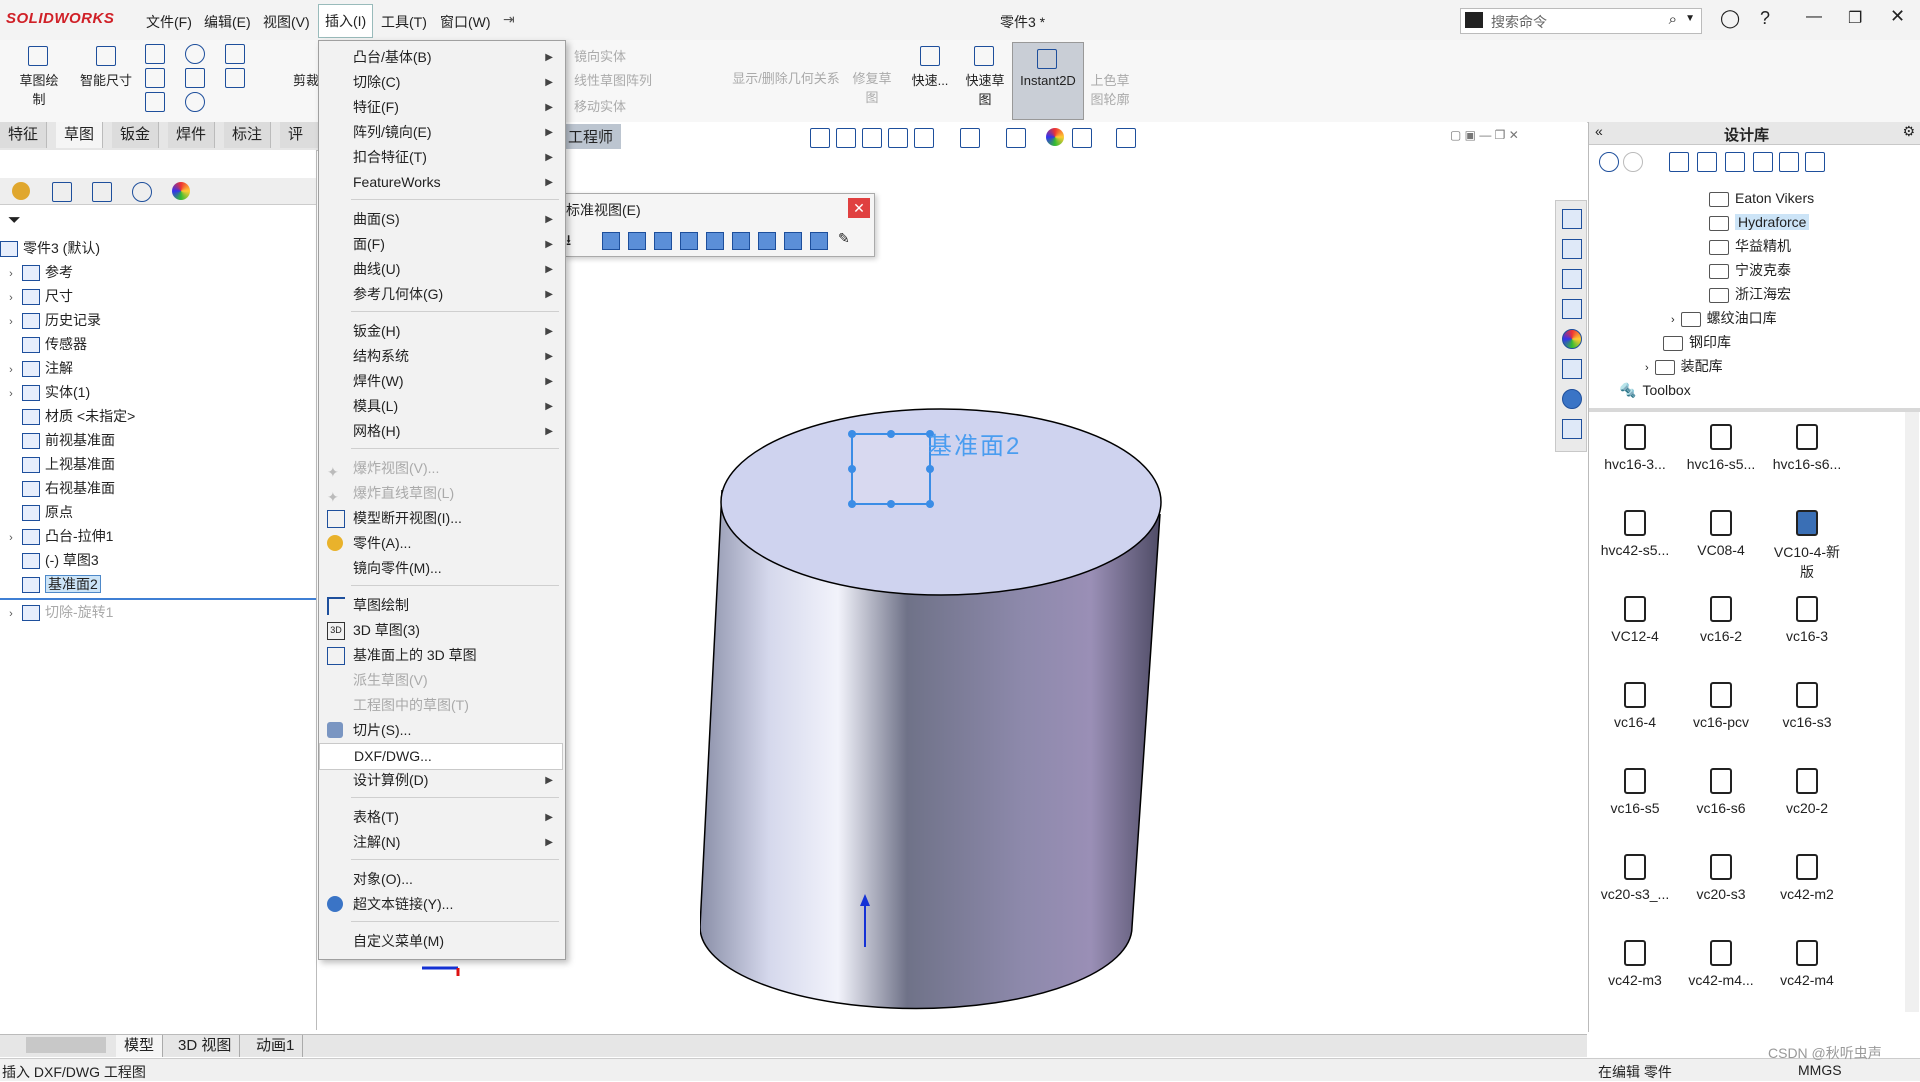 The image size is (1920, 1082). Describe the element at coordinates (1754, 410) in the screenshot. I see `pane-splitter` at that location.